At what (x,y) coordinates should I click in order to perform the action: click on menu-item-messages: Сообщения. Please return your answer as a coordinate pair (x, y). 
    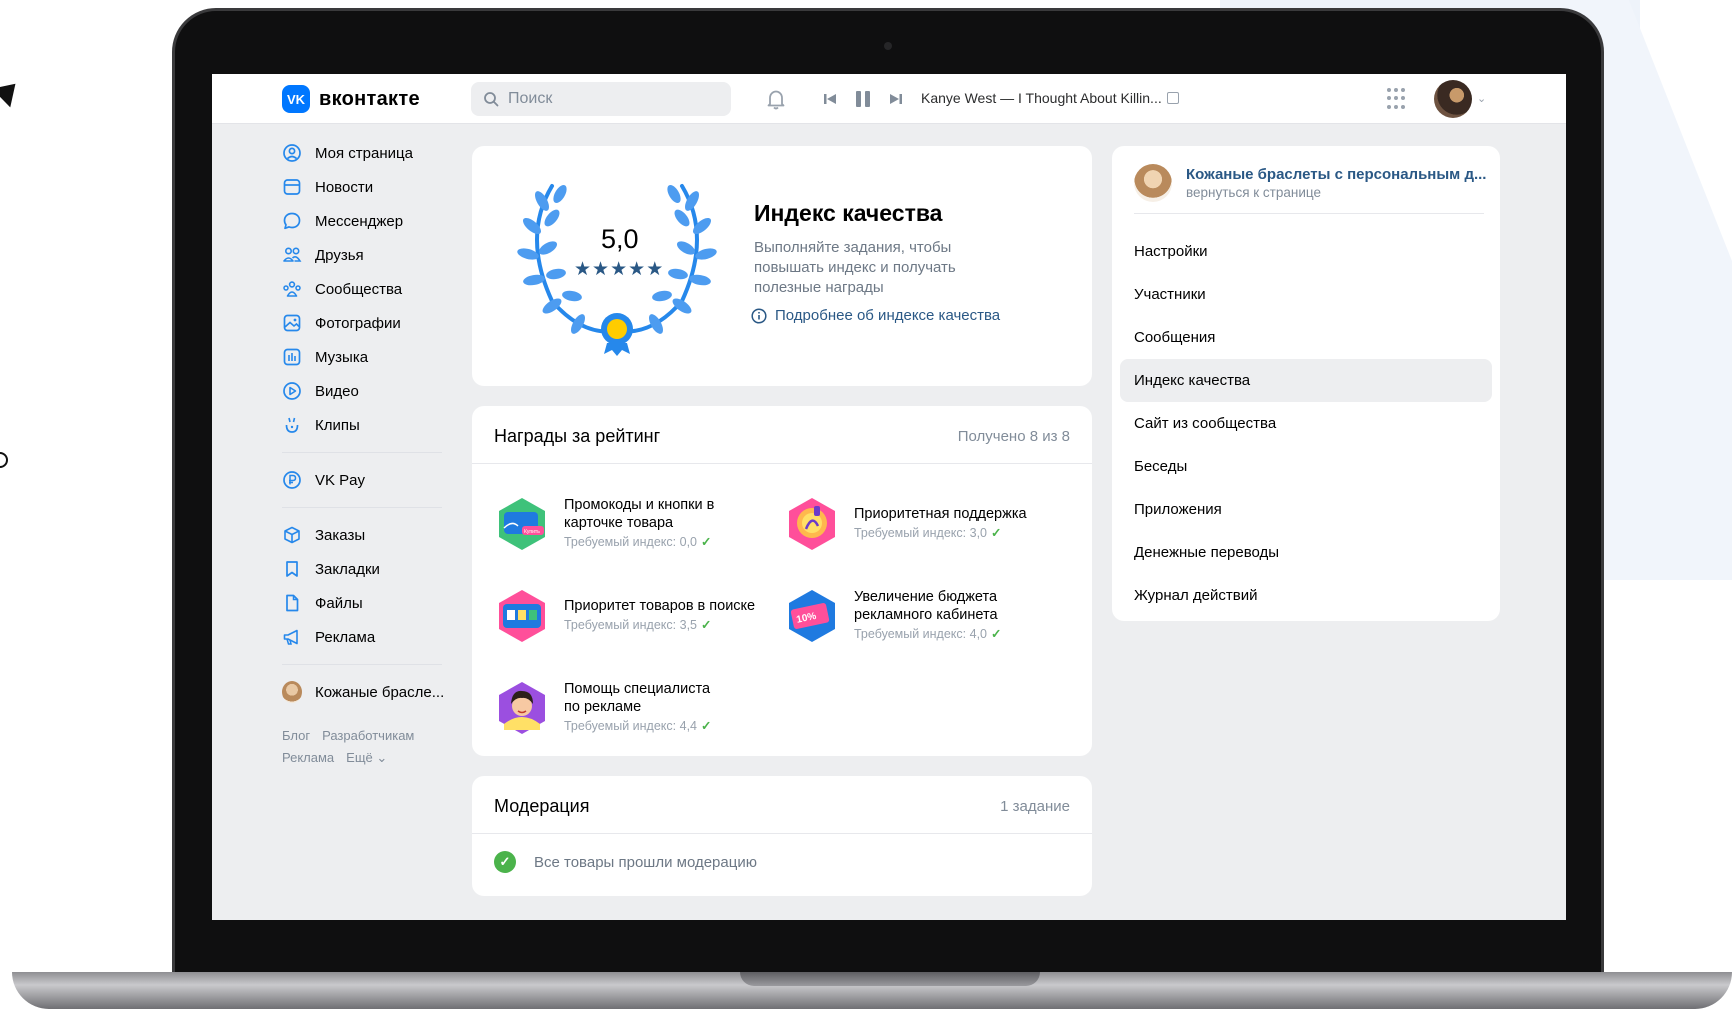
    Looking at the image, I should click on (1306, 337).